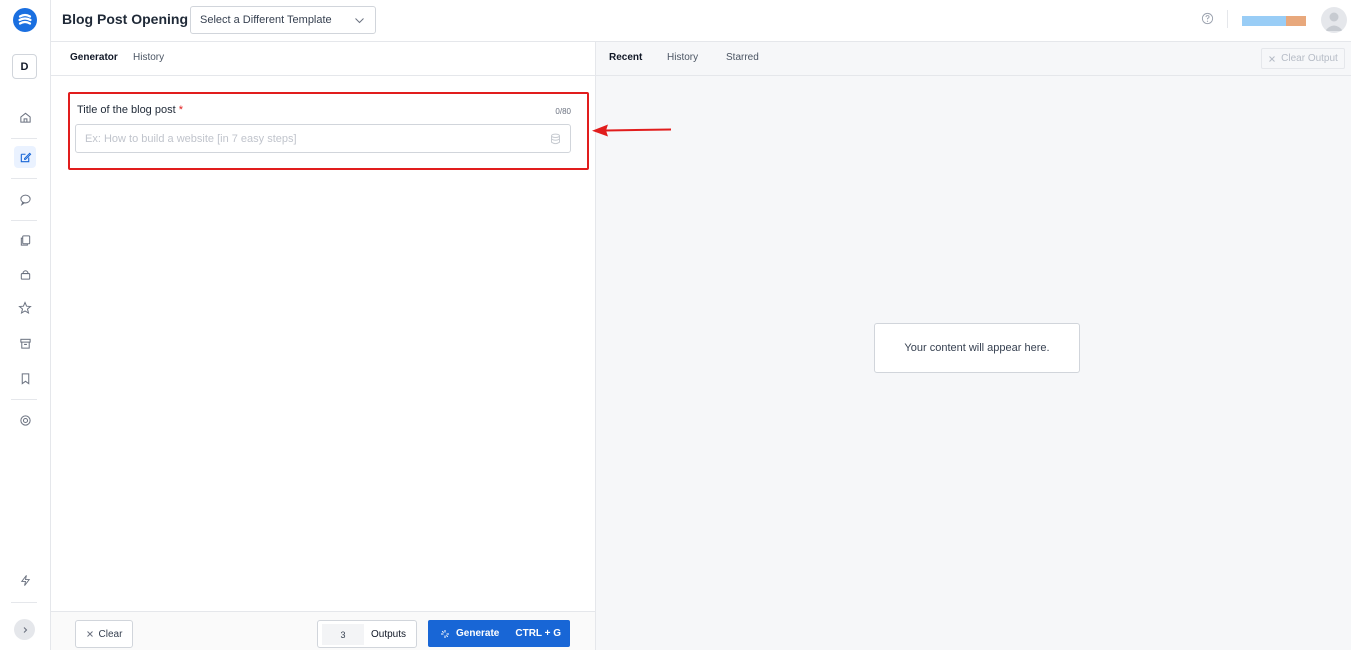  I want to click on outputs-stepper: 3 Outputs, so click(367, 634).